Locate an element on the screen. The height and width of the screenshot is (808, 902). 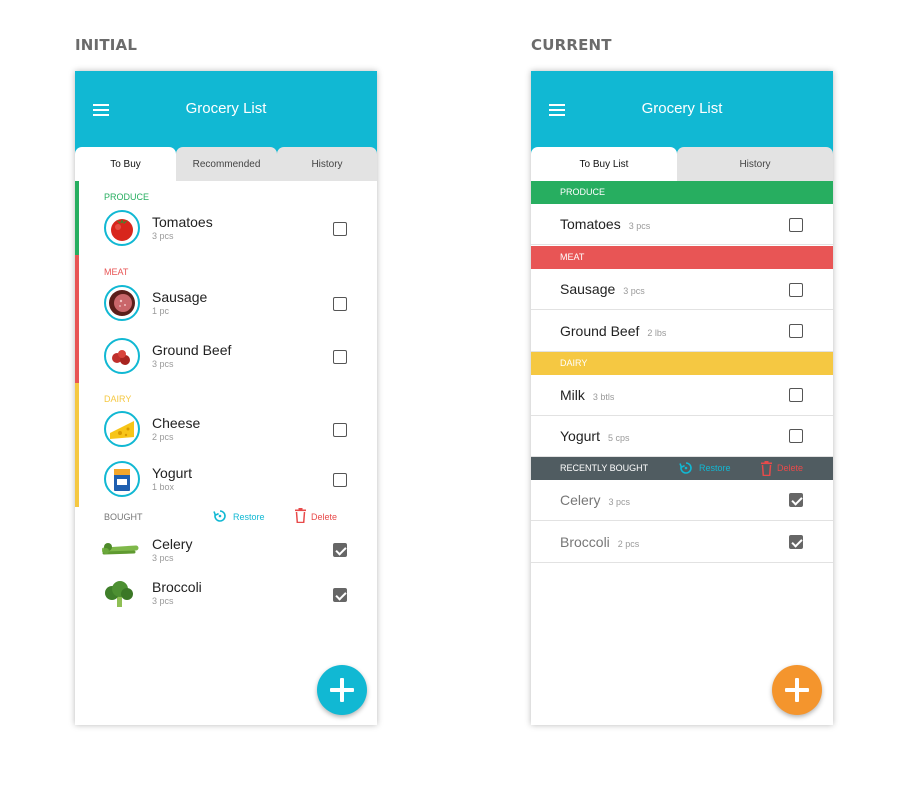
recently-bought-band: RECENTLY BOUGHT Restore Delete is located at coordinates (682, 468).